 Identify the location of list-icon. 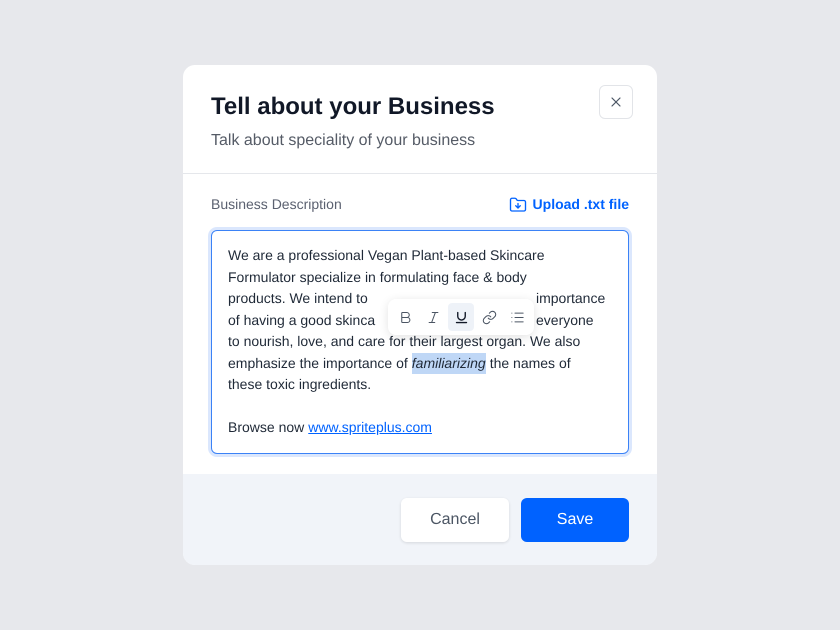
(517, 317).